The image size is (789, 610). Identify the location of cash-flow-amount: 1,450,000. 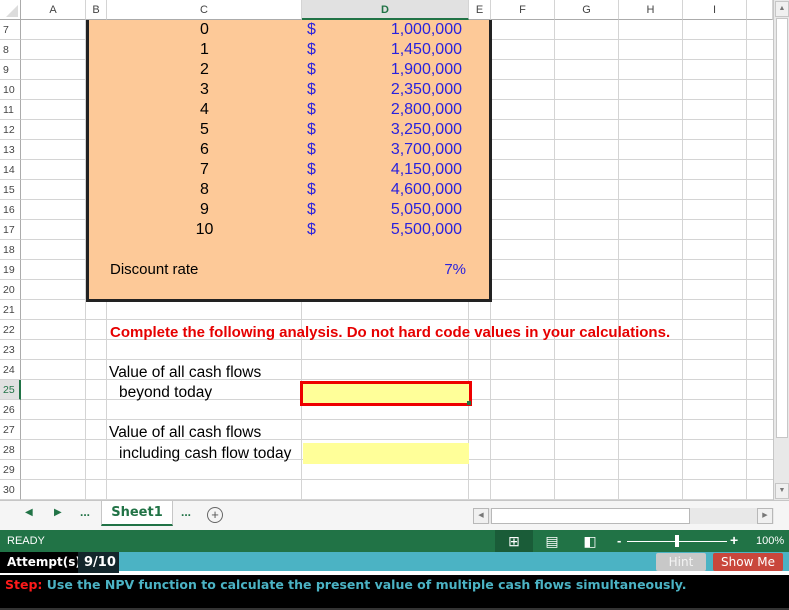
(396, 50).